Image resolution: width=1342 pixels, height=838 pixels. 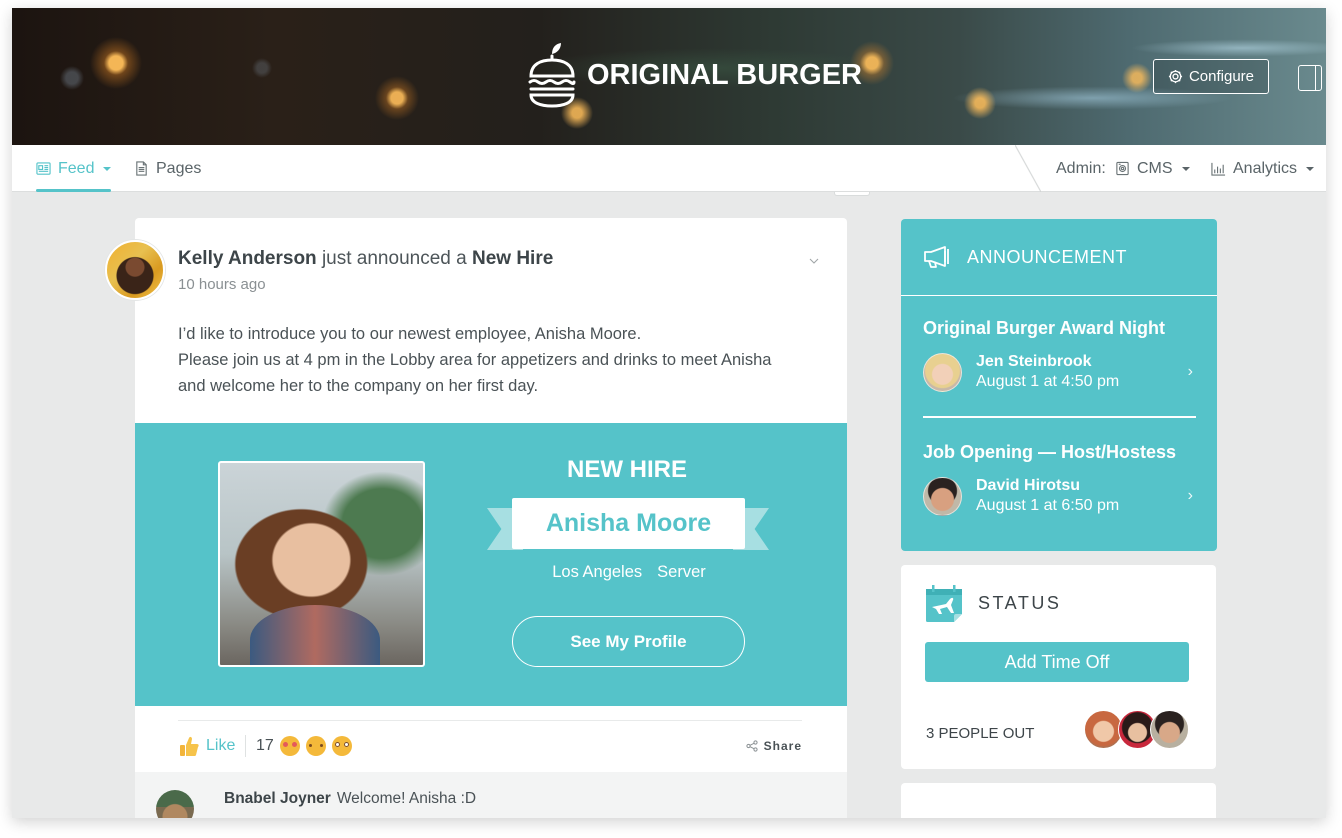 I want to click on post-title: Kelly Anderson just announced a New Hire, so click(x=365, y=259).